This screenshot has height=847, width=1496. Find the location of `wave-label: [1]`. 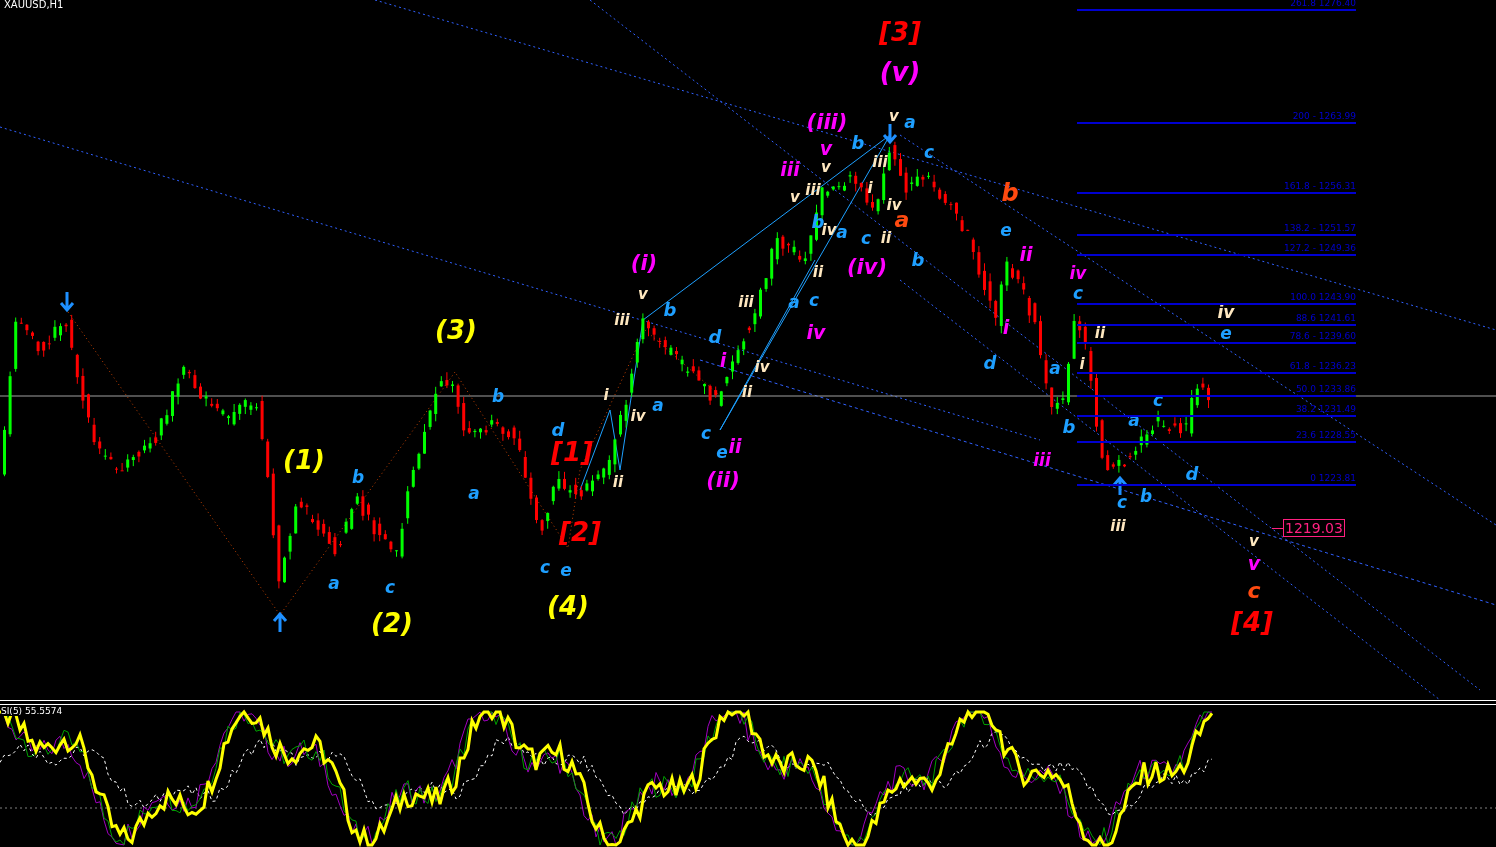

wave-label: [1] is located at coordinates (572, 452).